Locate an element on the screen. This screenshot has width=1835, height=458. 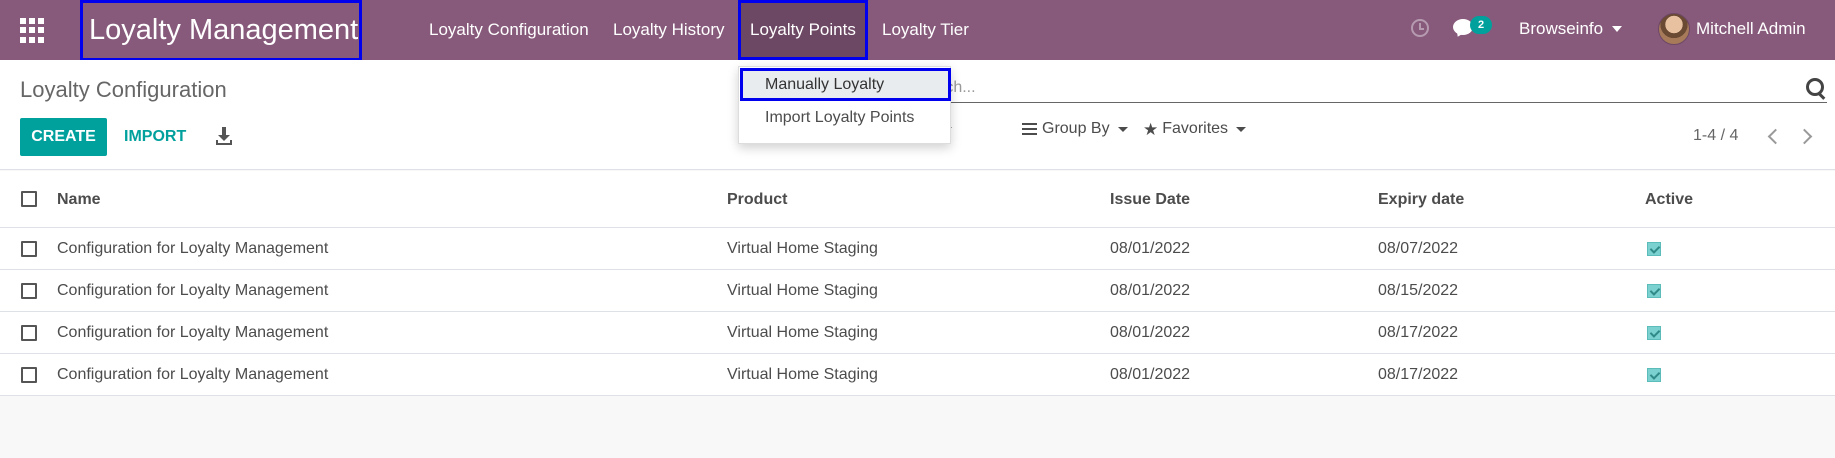
groupby-dropdown: Group By is located at coordinates (1075, 129).